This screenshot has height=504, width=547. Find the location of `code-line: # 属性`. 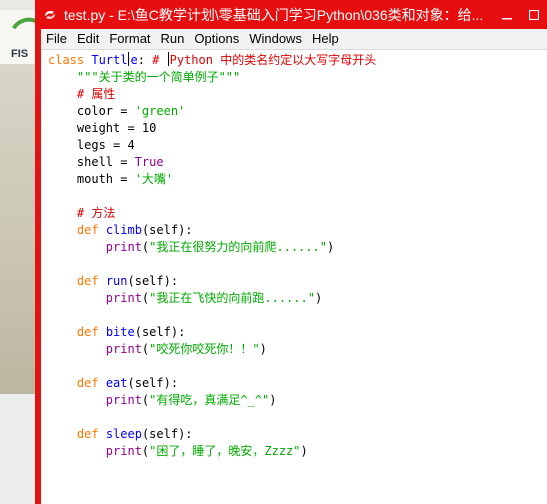

code-line: # 属性 is located at coordinates (212, 94).